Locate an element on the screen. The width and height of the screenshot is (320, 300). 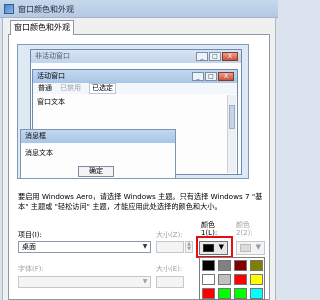
preview-scrollbar is located at coordinates (231, 134).